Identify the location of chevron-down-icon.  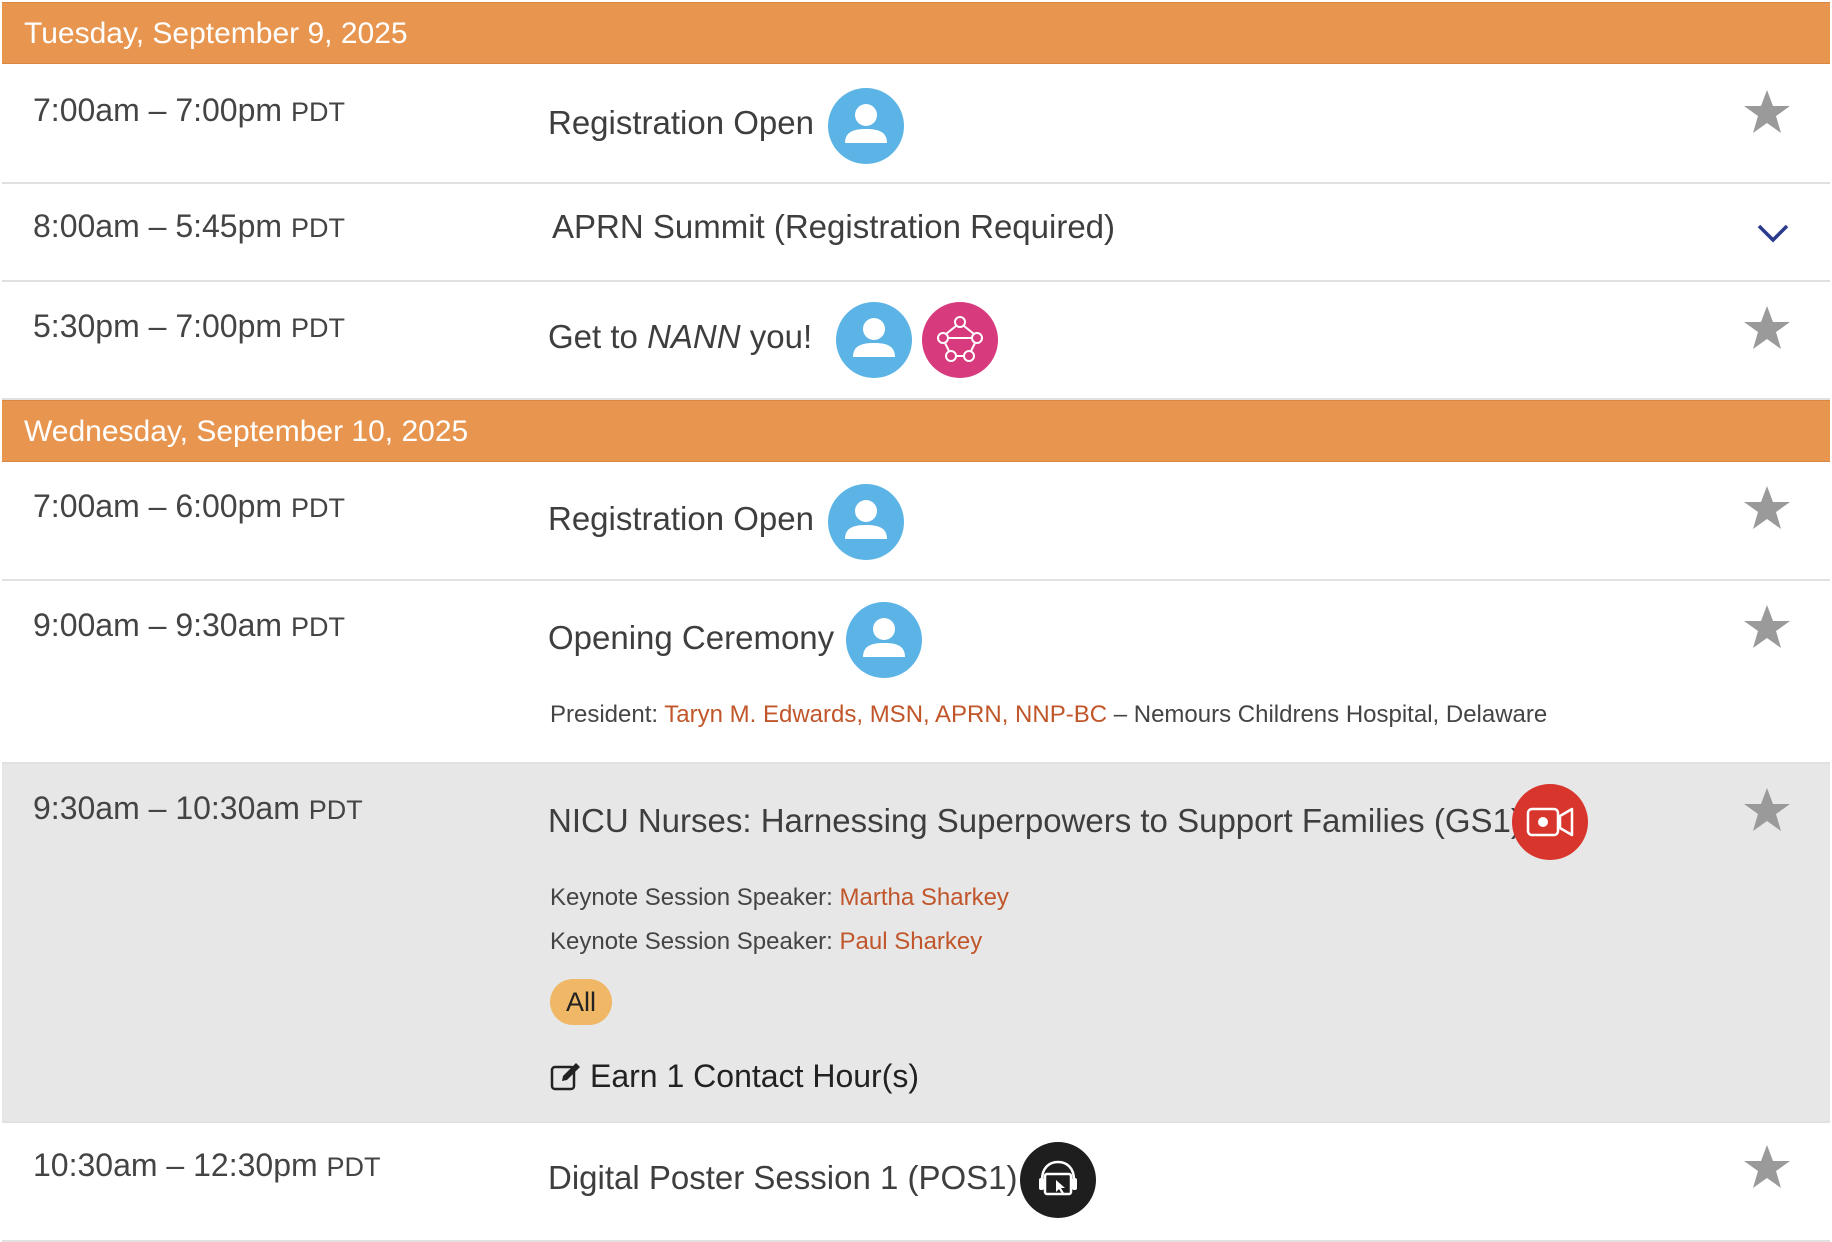
(1773, 233).